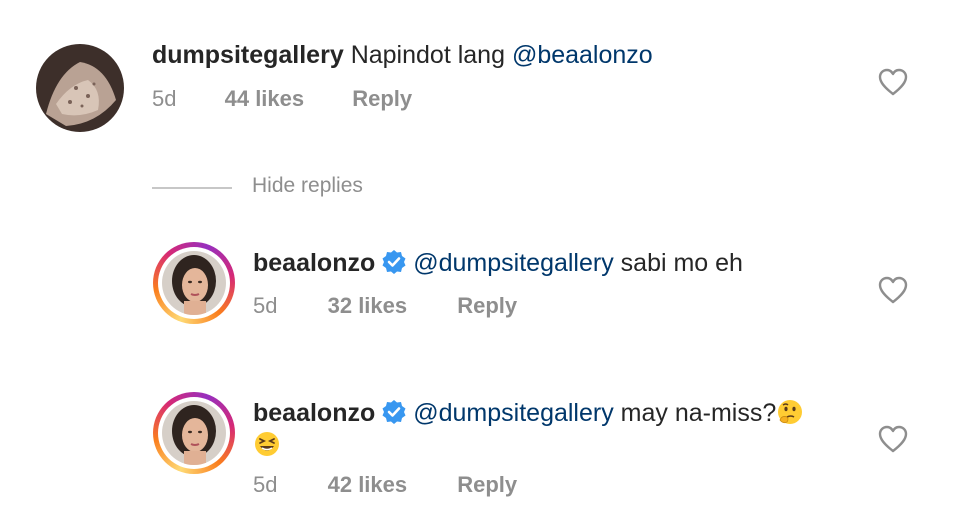  I want to click on reply-meta: 5d 32 likes Reply, so click(385, 306).